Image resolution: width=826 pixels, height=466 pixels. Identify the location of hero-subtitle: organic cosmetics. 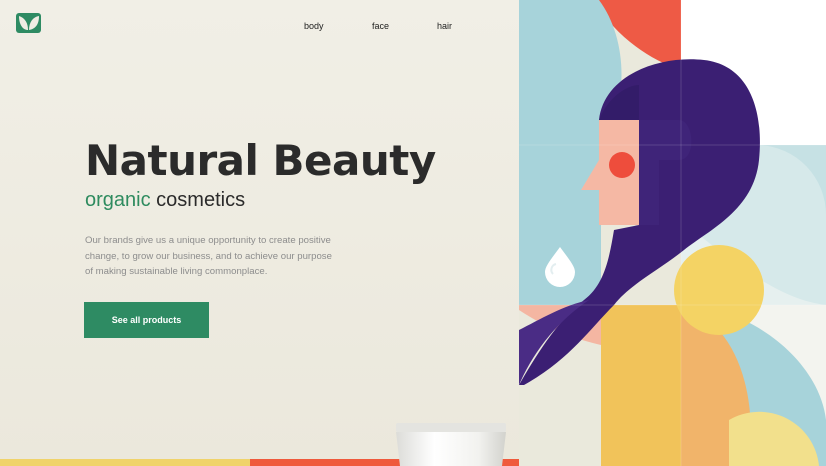
(165, 200).